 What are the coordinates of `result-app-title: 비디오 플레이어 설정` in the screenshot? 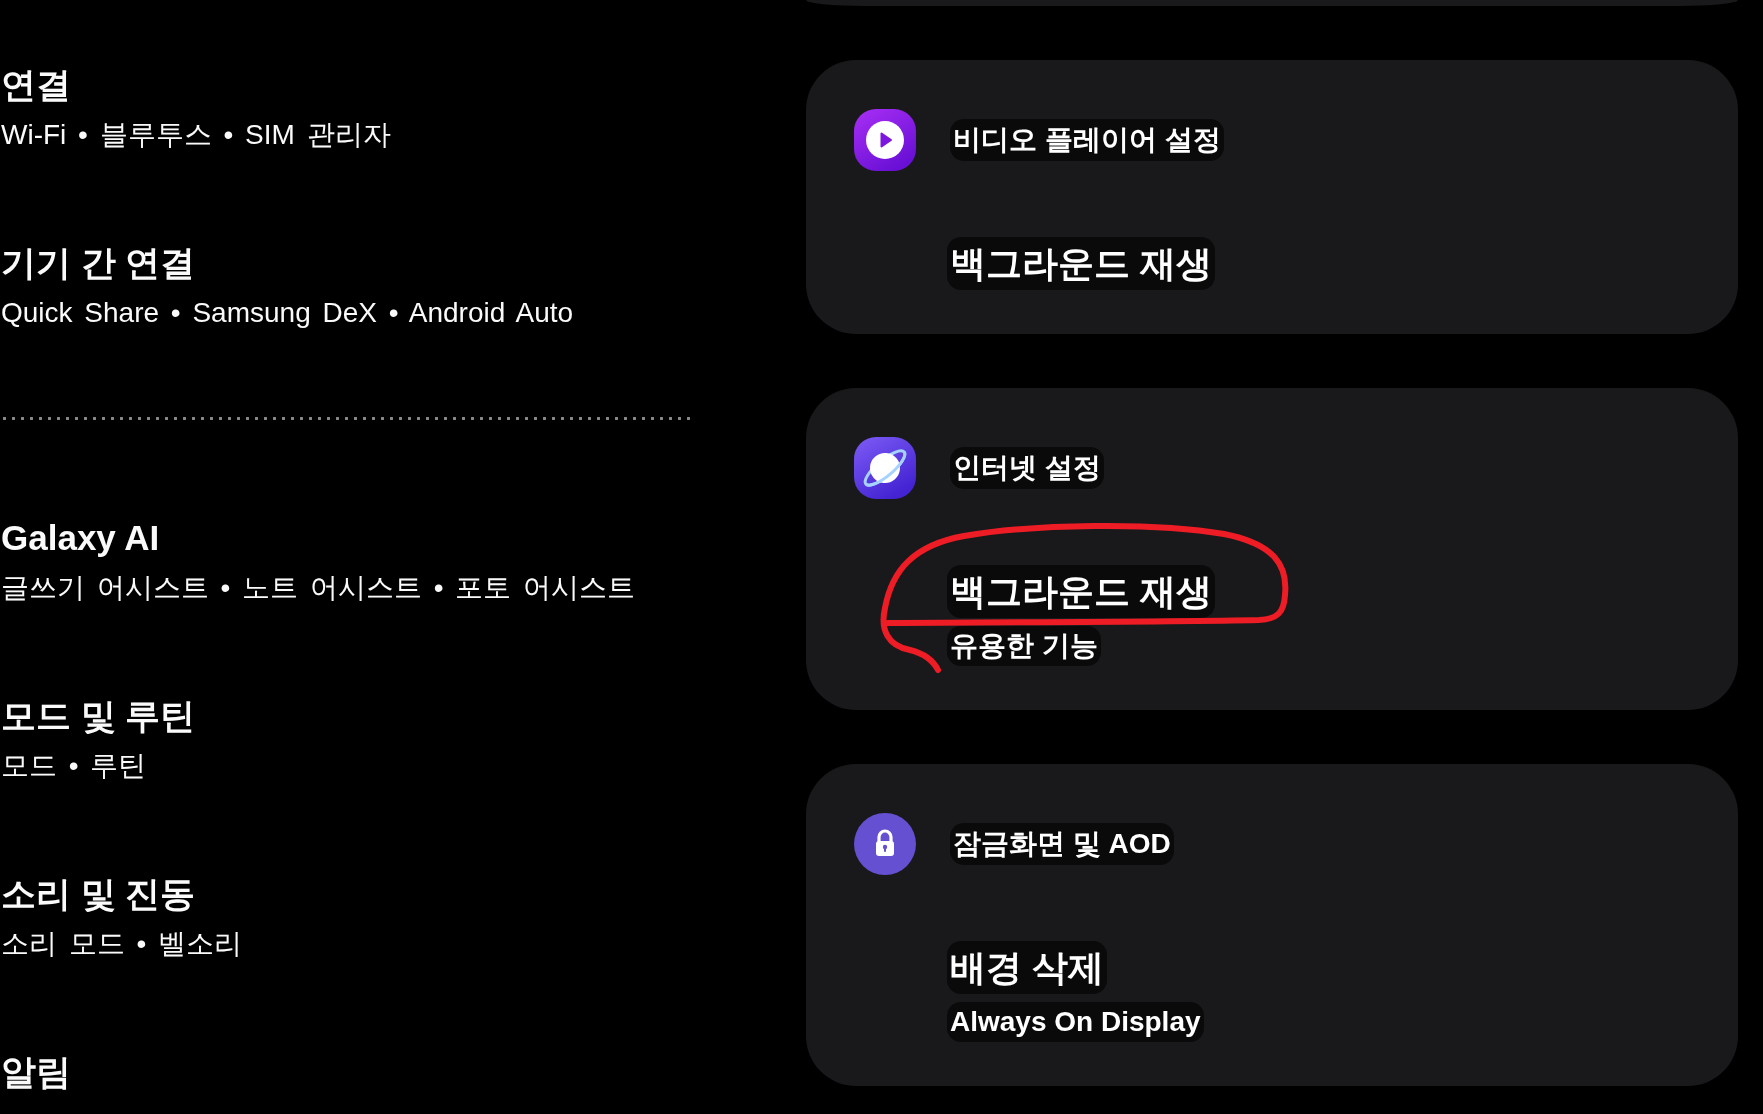 It's located at (1087, 140).